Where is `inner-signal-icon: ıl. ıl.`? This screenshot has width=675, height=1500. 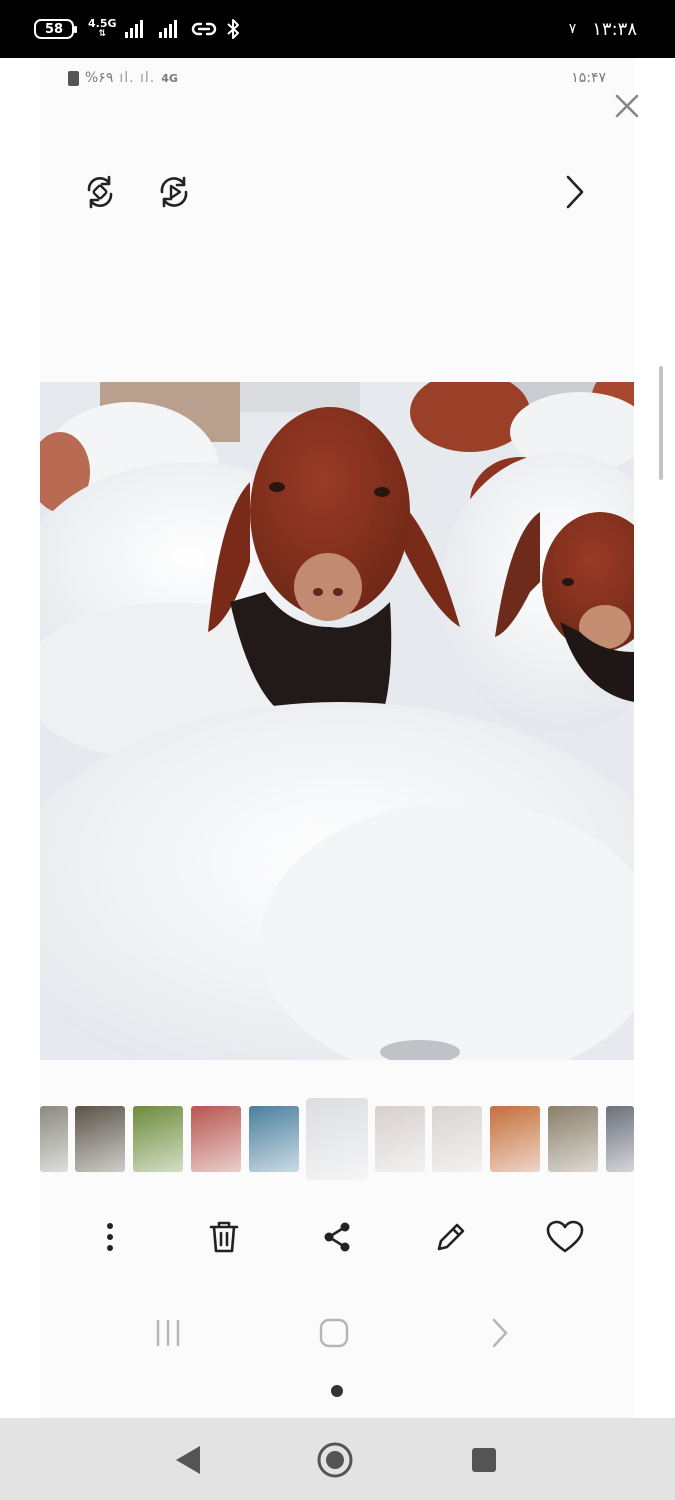
inner-signal-icon: ıl. ıl. is located at coordinates (137, 78).